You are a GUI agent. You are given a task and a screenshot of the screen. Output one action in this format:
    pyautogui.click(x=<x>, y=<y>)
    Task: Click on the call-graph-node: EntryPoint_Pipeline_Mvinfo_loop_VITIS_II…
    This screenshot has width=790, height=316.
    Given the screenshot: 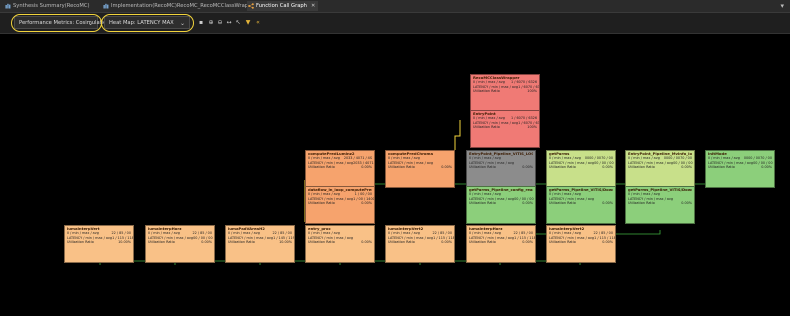 What is the action you would take?
    pyautogui.click(x=660, y=169)
    